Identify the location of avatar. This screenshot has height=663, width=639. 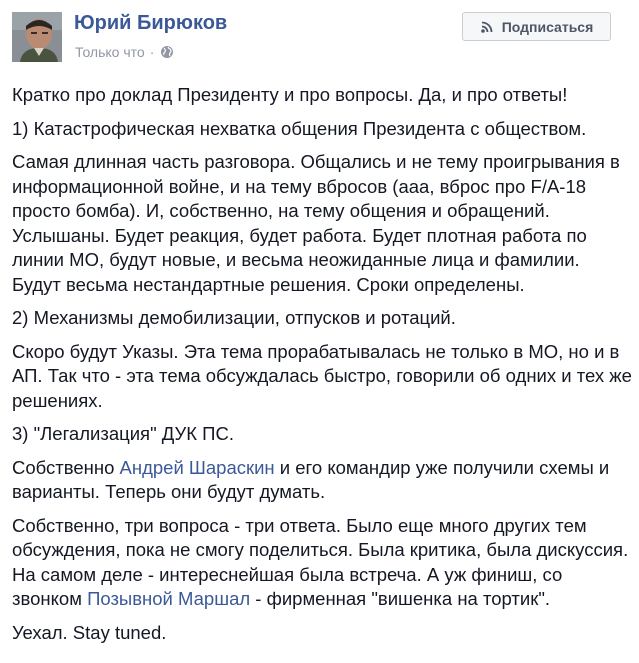
(37, 37).